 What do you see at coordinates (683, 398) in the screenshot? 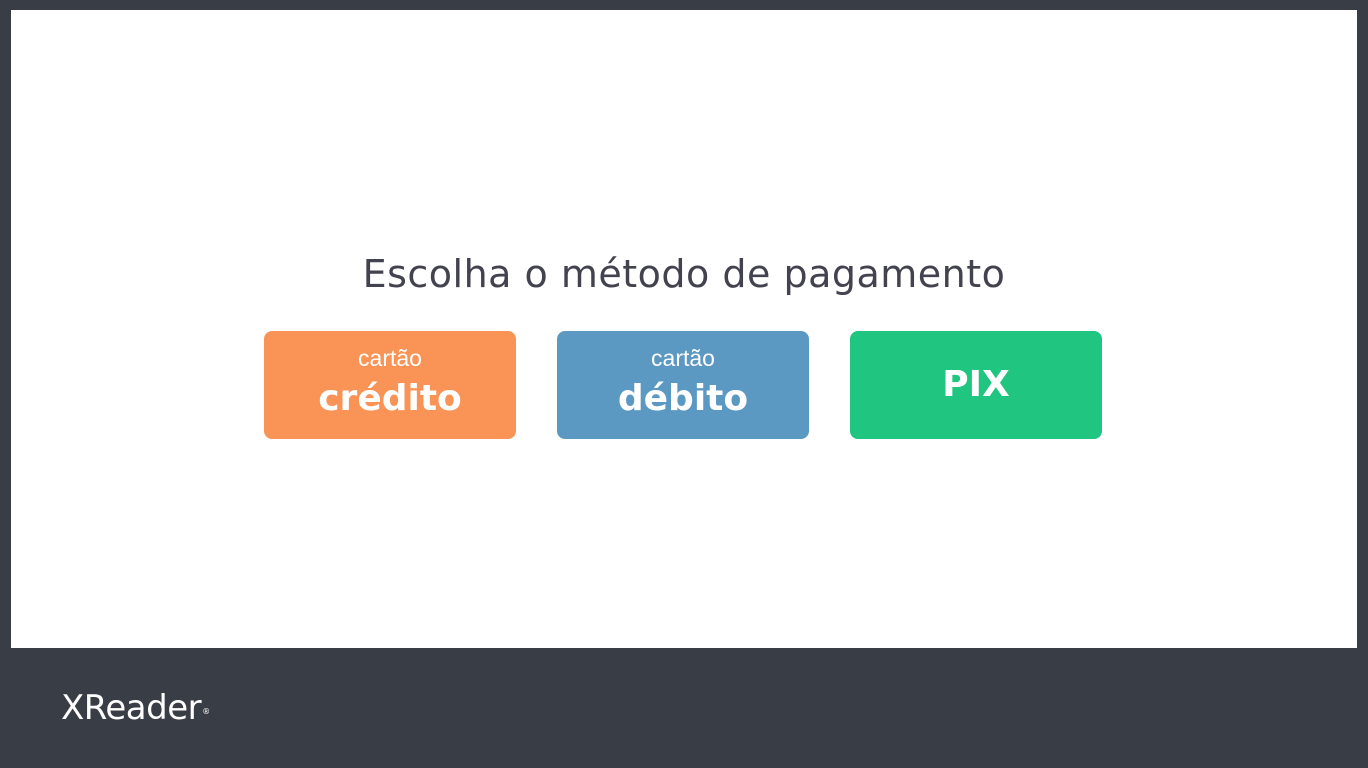
I see `debit-card-label: débito` at bounding box center [683, 398].